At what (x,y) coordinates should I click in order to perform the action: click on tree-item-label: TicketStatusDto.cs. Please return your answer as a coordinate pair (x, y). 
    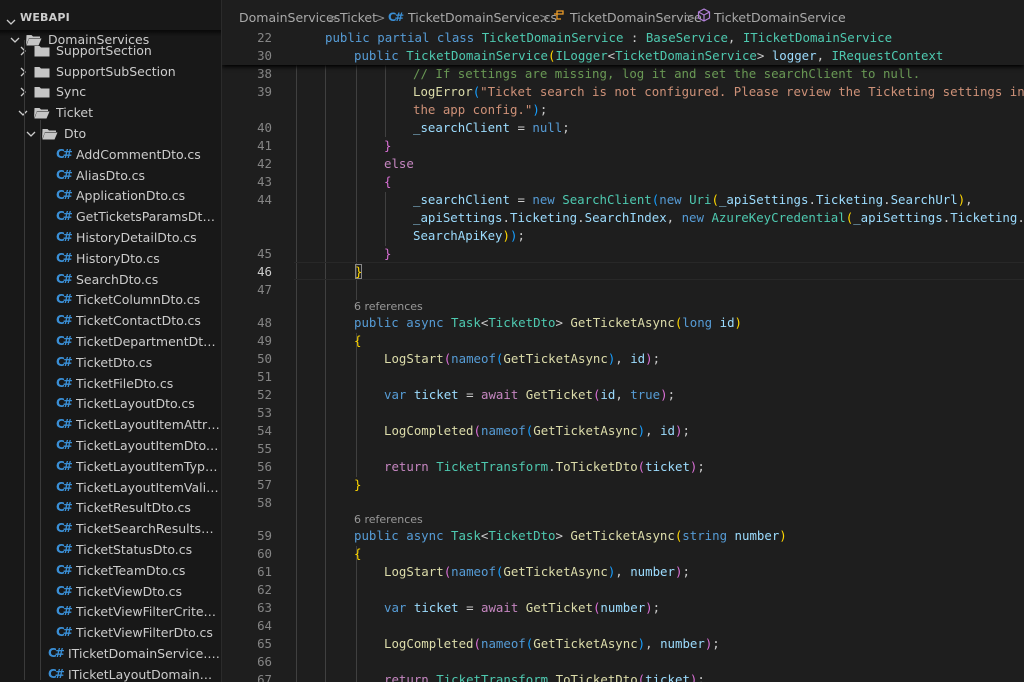
    Looking at the image, I should click on (134, 549).